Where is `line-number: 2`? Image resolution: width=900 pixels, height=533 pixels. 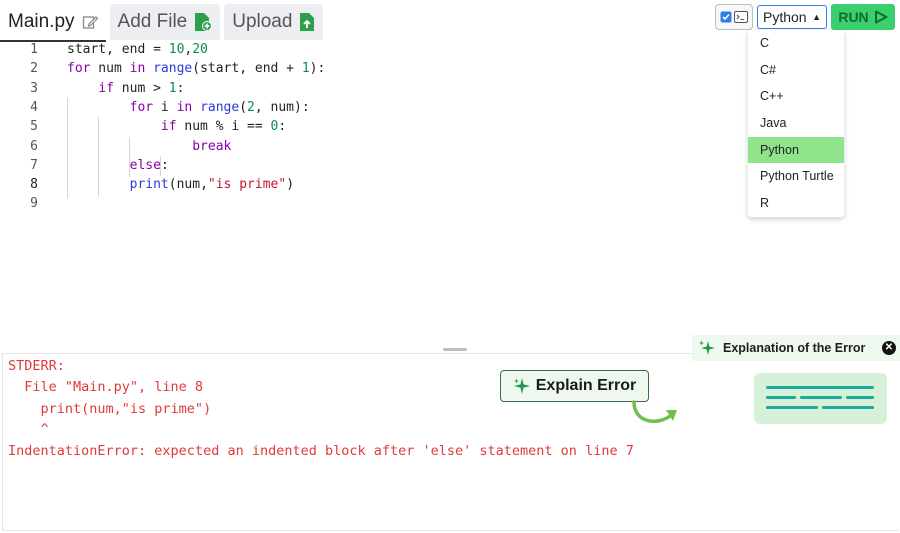
line-number: 2 is located at coordinates (34, 69).